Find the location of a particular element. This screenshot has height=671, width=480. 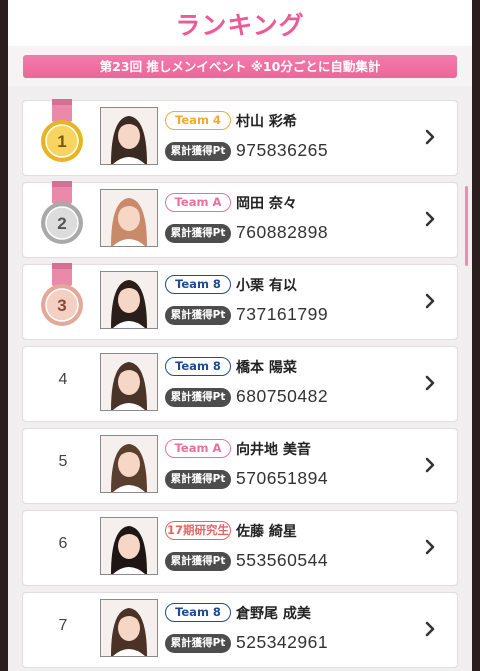

points-value: 553560544 is located at coordinates (282, 560).